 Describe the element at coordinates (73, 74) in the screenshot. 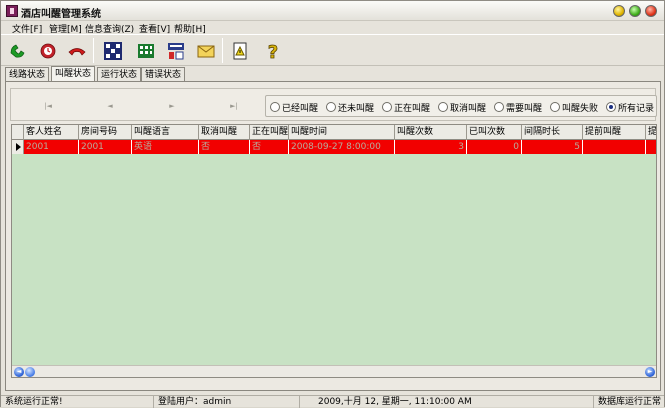

I see `tab-wakeup-status: 叫醒状态` at that location.